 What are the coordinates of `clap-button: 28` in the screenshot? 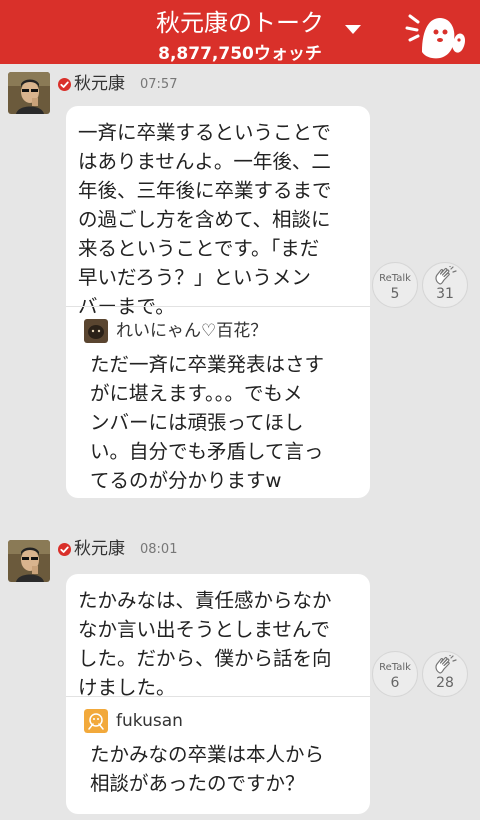 It's located at (445, 674).